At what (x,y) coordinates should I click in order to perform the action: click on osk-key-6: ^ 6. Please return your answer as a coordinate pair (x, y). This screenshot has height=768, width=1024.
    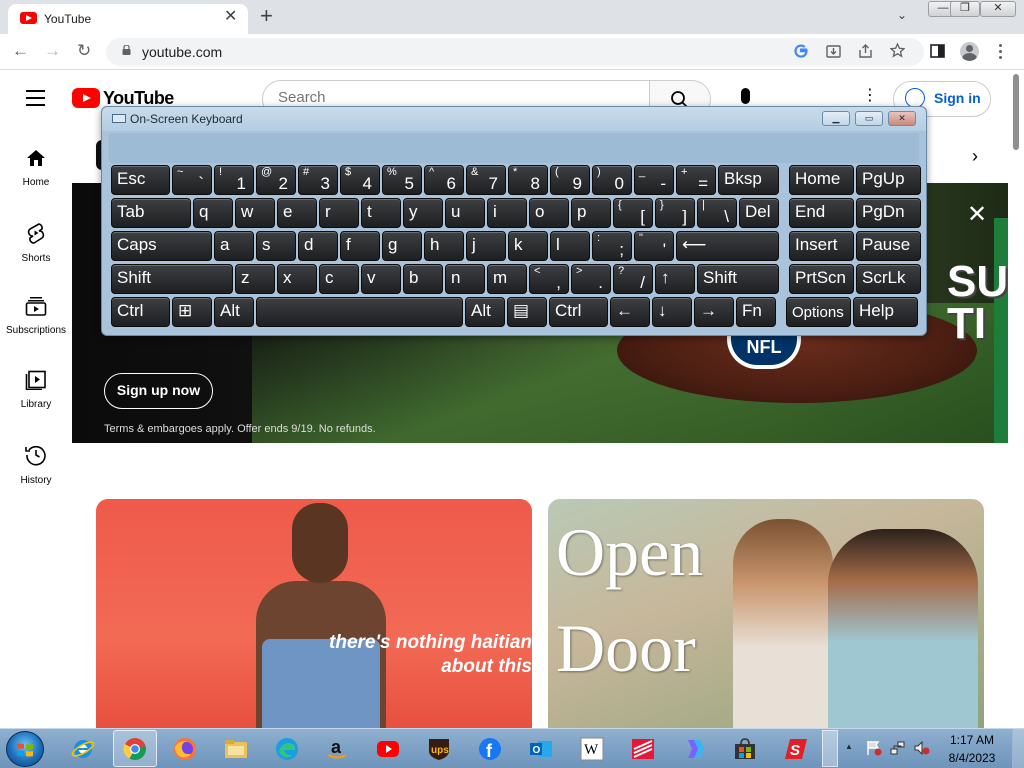
    Looking at the image, I should click on (444, 180).